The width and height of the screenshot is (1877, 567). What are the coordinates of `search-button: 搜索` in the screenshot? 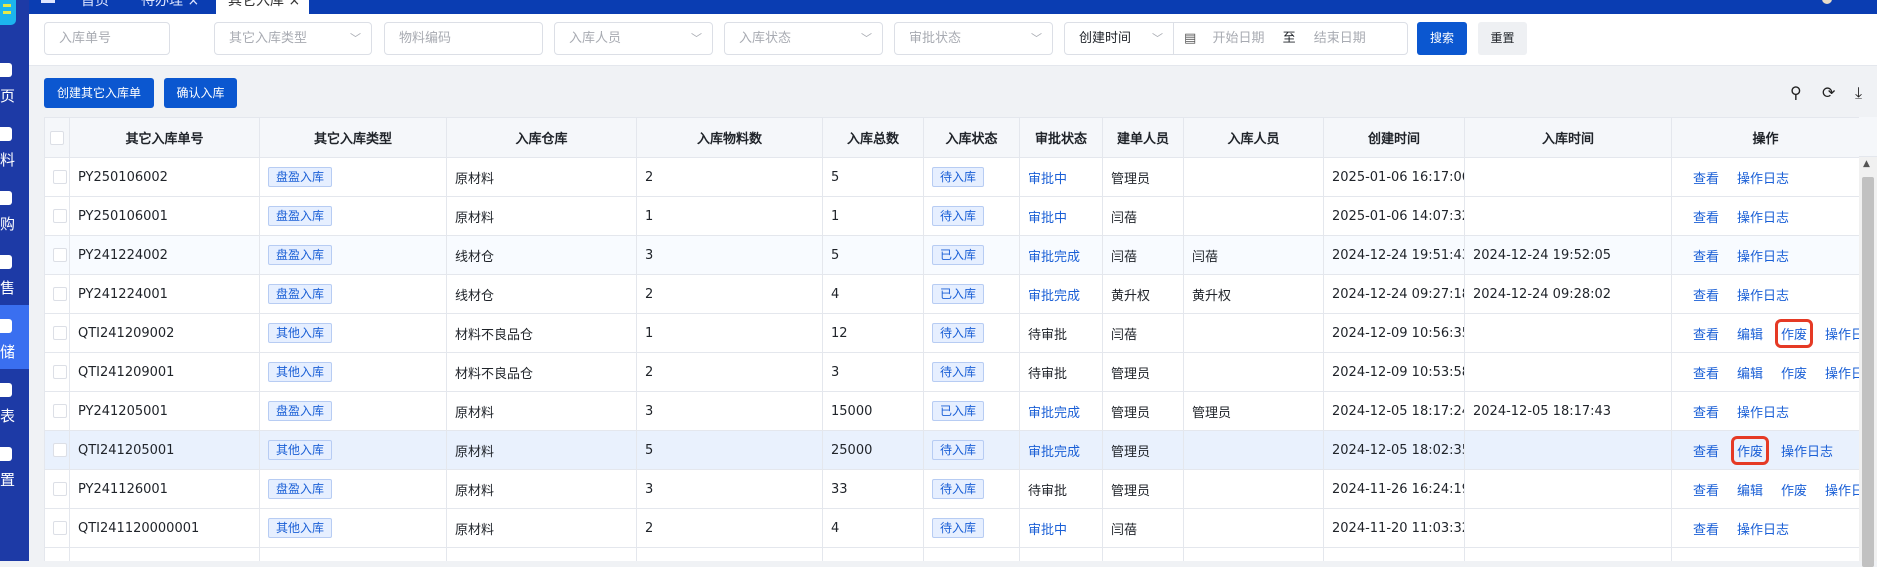 It's located at (1442, 38).